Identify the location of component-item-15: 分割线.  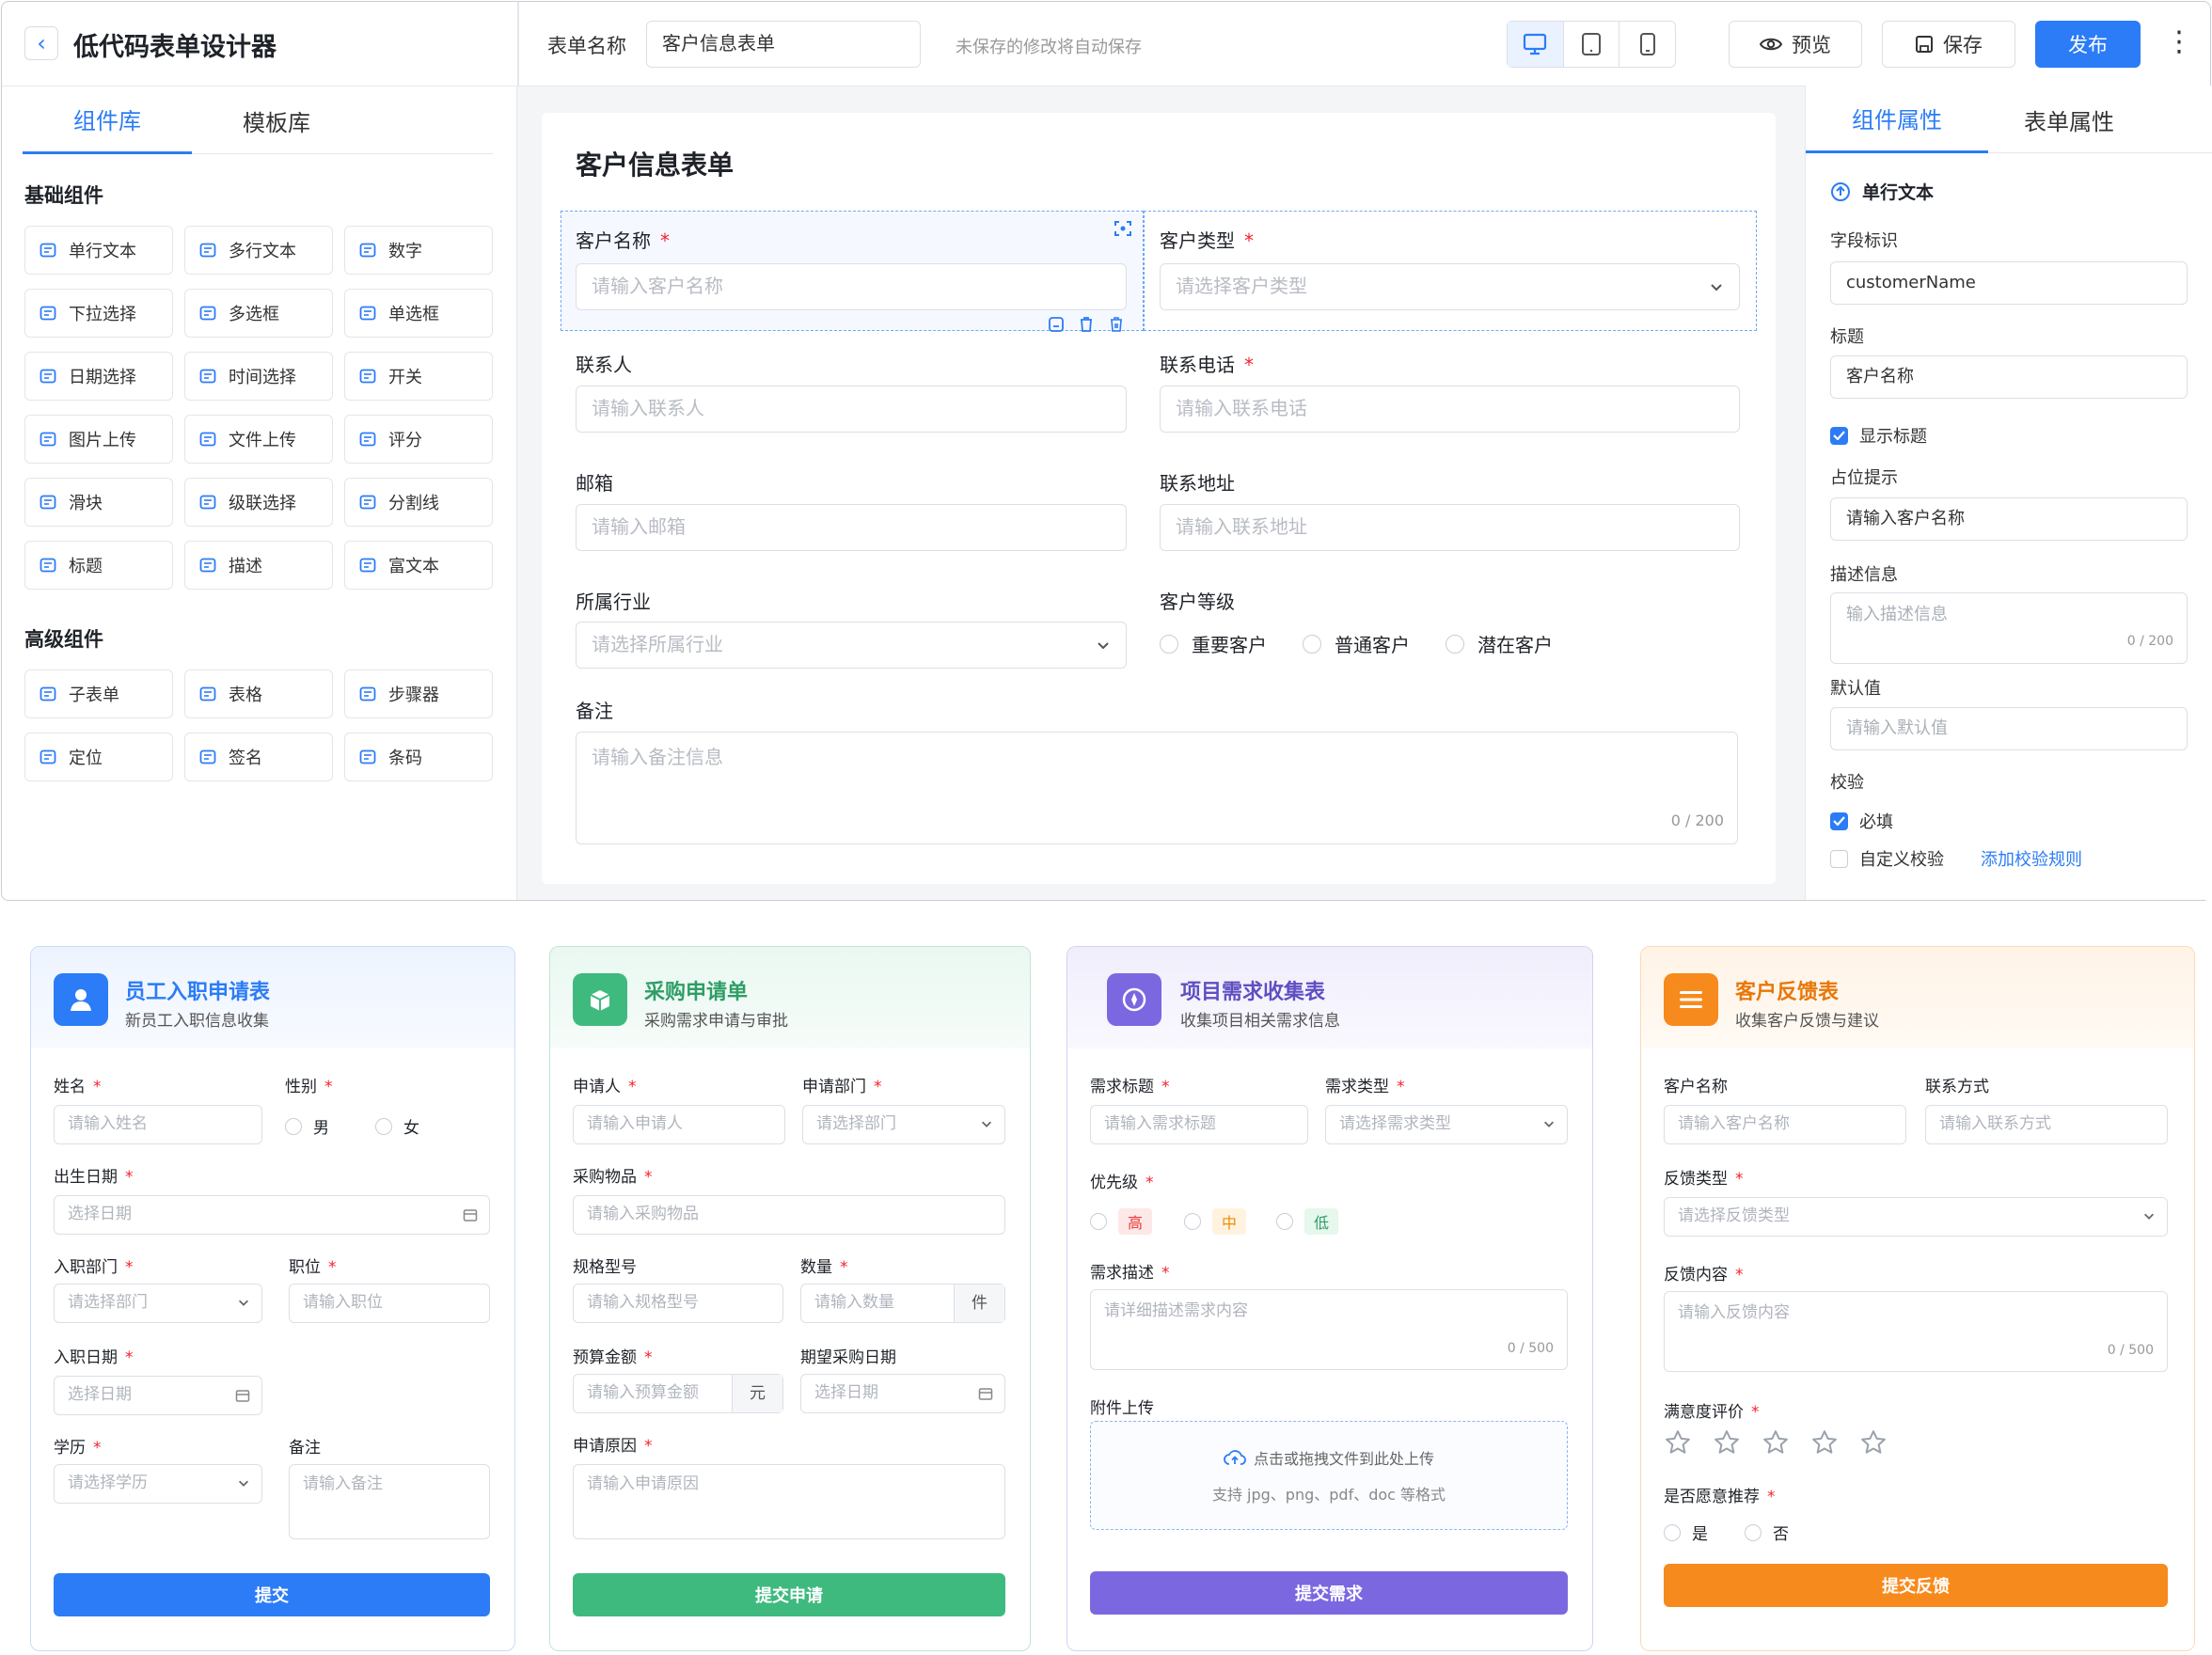
(418, 503).